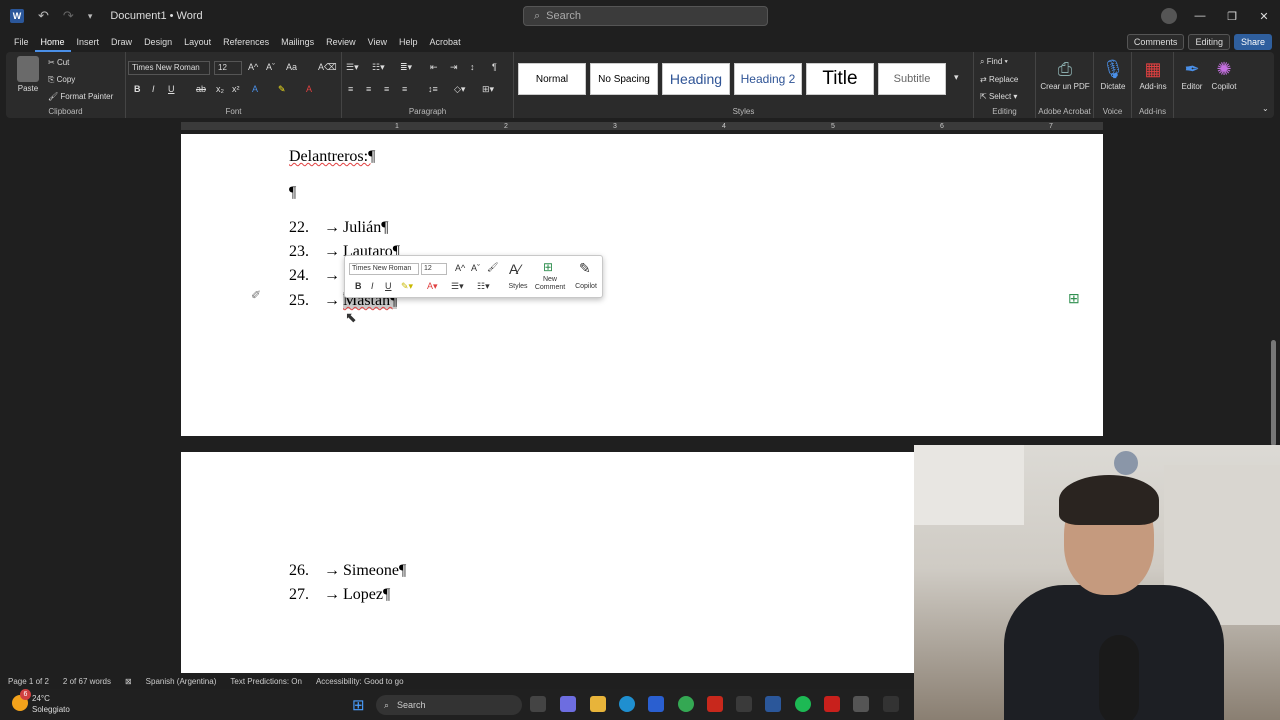 The height and width of the screenshot is (720, 1280). Describe the element at coordinates (1264, 16) in the screenshot. I see `close-icon: ✕` at that location.